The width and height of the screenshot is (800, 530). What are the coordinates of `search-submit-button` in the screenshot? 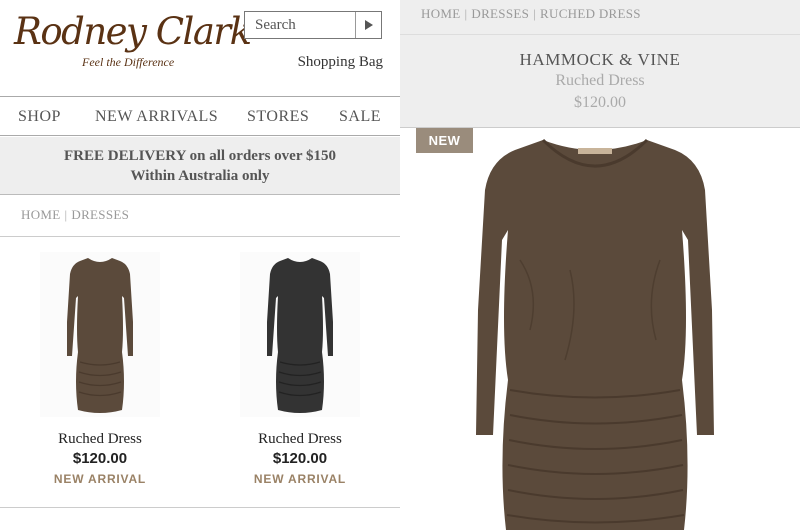 It's located at (368, 25).